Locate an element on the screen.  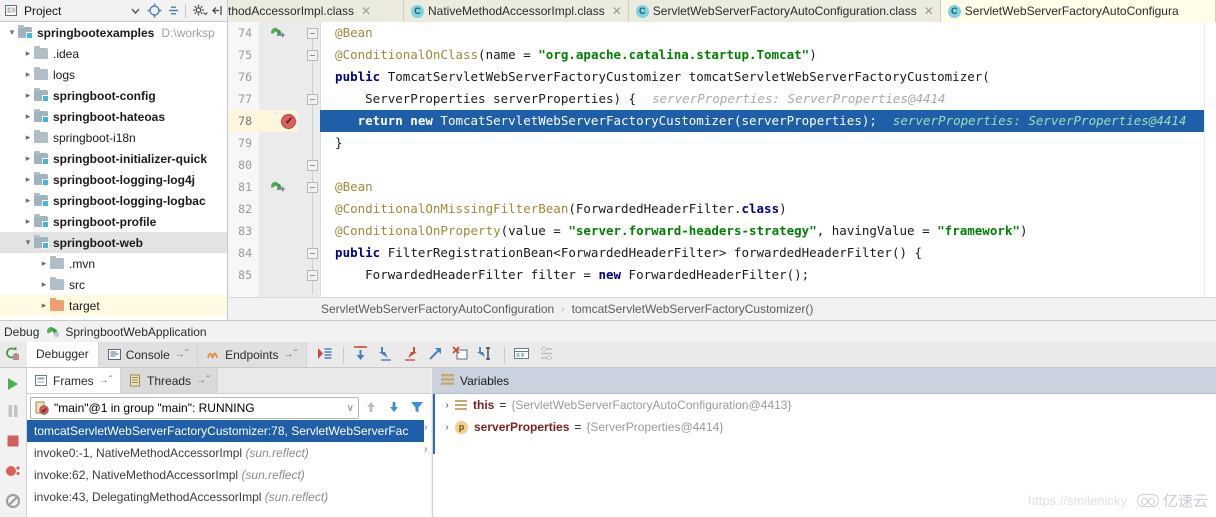
tree-row: ▸ logs is located at coordinates (113, 74).